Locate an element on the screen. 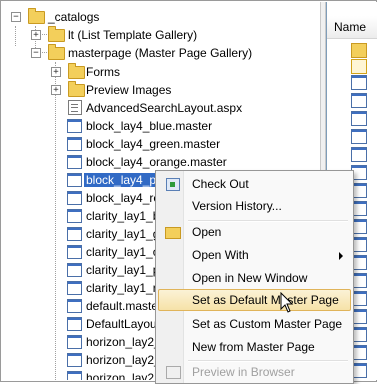 The width and height of the screenshot is (377, 384). tree-node-label: DefaultLayout. is located at coordinates (125, 324).